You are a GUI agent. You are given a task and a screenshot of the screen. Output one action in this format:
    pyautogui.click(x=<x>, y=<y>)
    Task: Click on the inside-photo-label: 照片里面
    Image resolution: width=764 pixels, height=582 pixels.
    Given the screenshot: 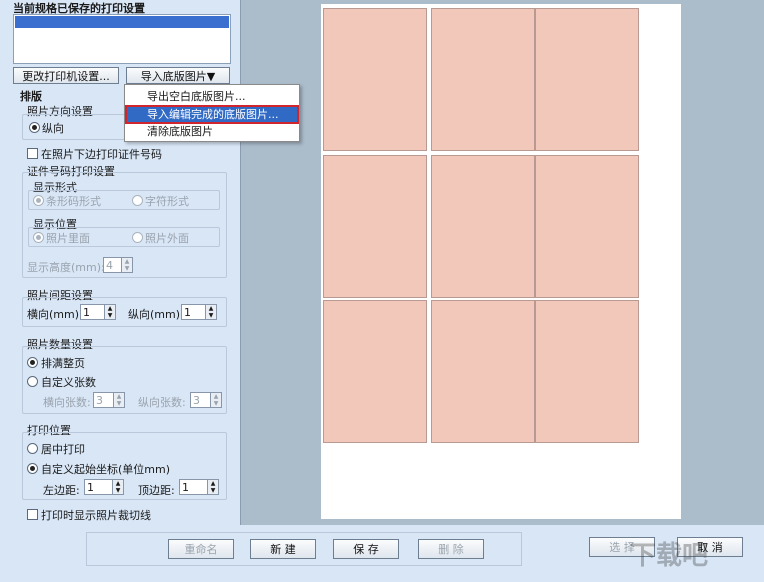 What is the action you would take?
    pyautogui.click(x=68, y=238)
    